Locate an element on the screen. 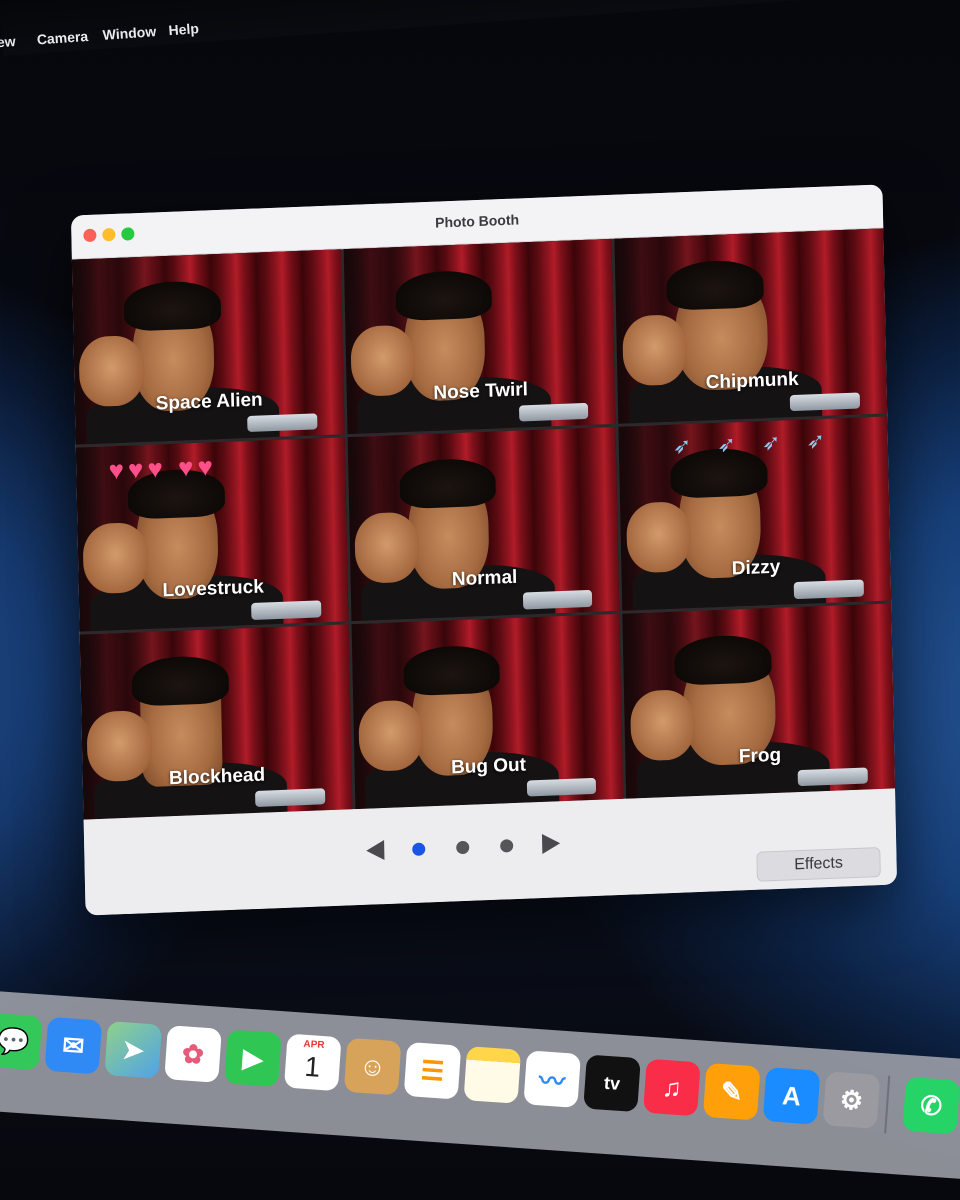 The image size is (960, 1200). dock-separator is located at coordinates (887, 1104).